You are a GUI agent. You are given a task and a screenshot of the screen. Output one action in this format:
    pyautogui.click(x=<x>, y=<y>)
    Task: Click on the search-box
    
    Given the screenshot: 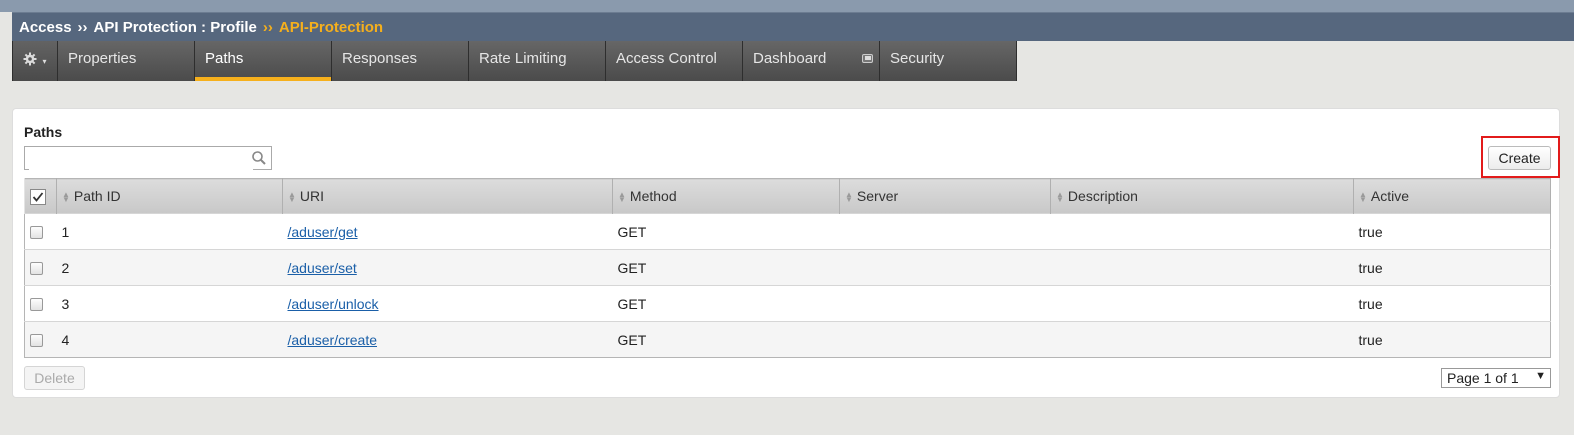 What is the action you would take?
    pyautogui.click(x=148, y=158)
    